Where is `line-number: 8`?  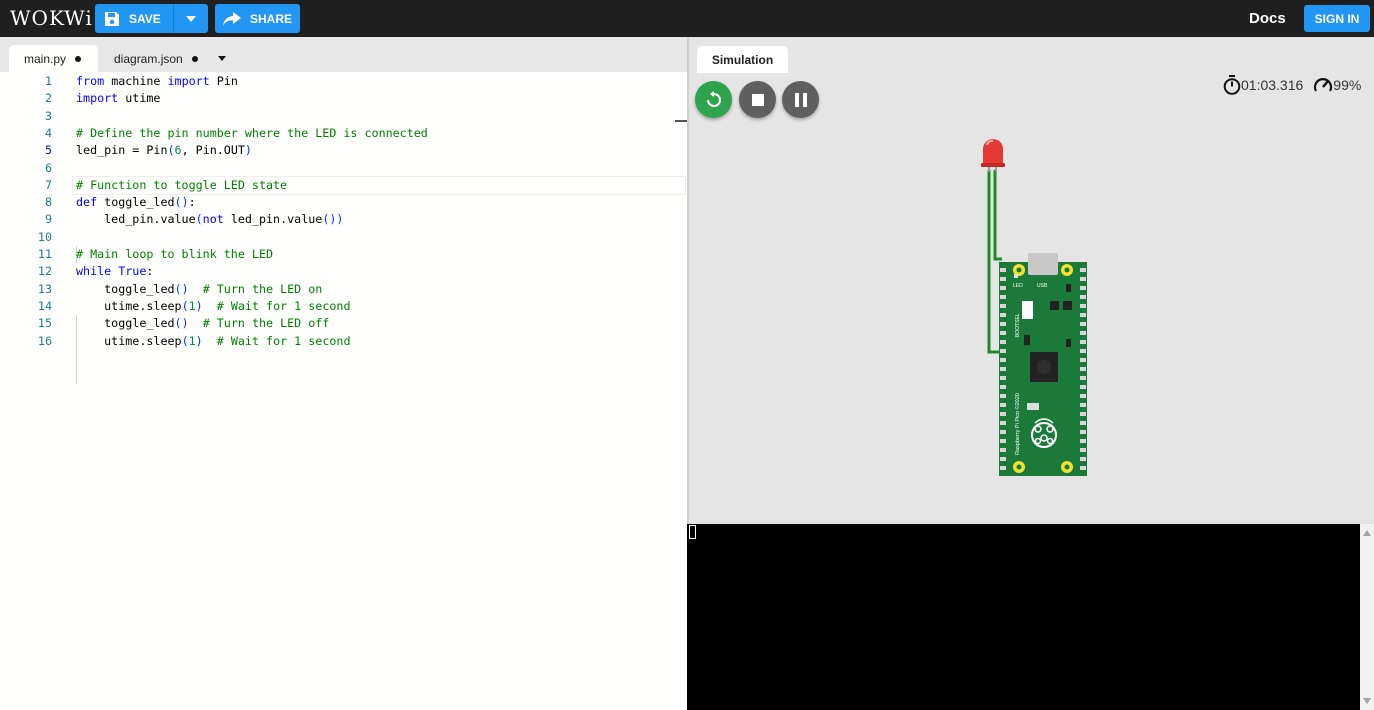 line-number: 8 is located at coordinates (48, 202).